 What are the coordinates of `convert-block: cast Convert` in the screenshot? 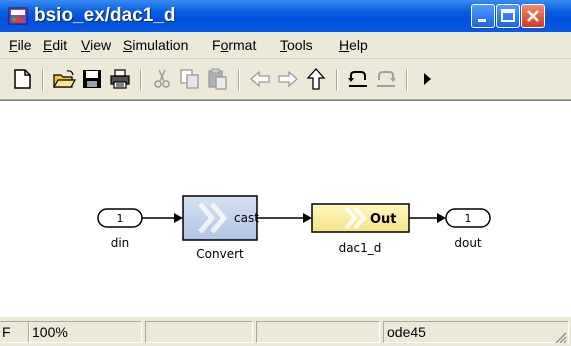 It's located at (220, 228).